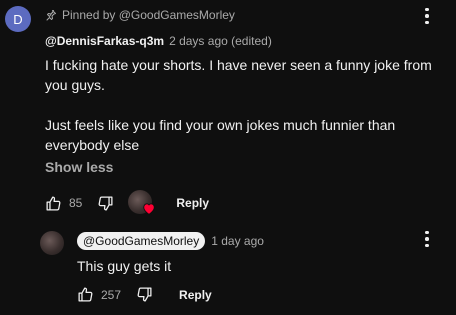  Describe the element at coordinates (76, 203) in the screenshot. I see `like-count: 85` at that location.